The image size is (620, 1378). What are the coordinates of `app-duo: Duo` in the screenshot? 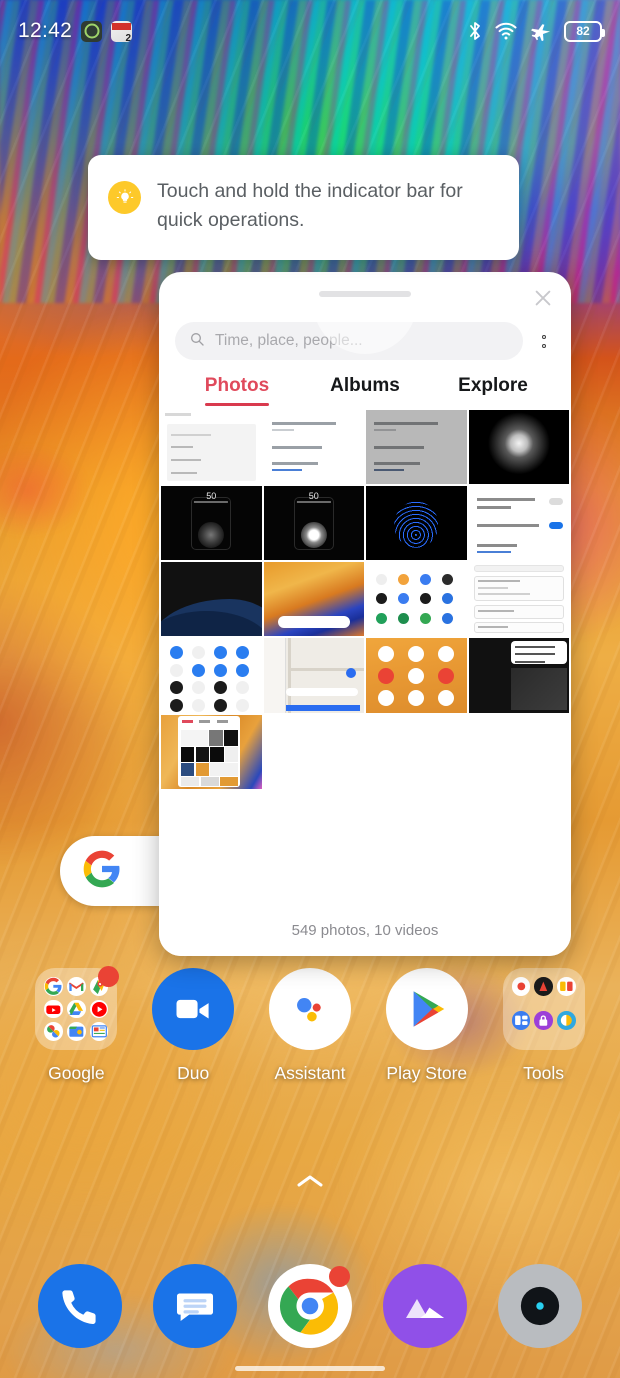 It's located at (193, 1026).